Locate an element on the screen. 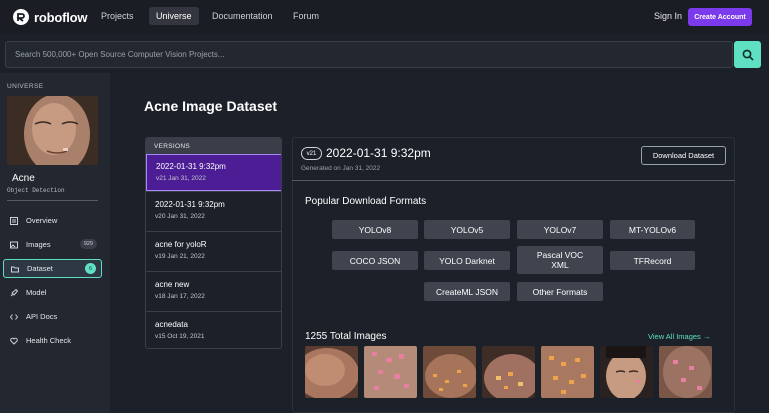  total-images-count: 1255 is located at coordinates (316, 336).